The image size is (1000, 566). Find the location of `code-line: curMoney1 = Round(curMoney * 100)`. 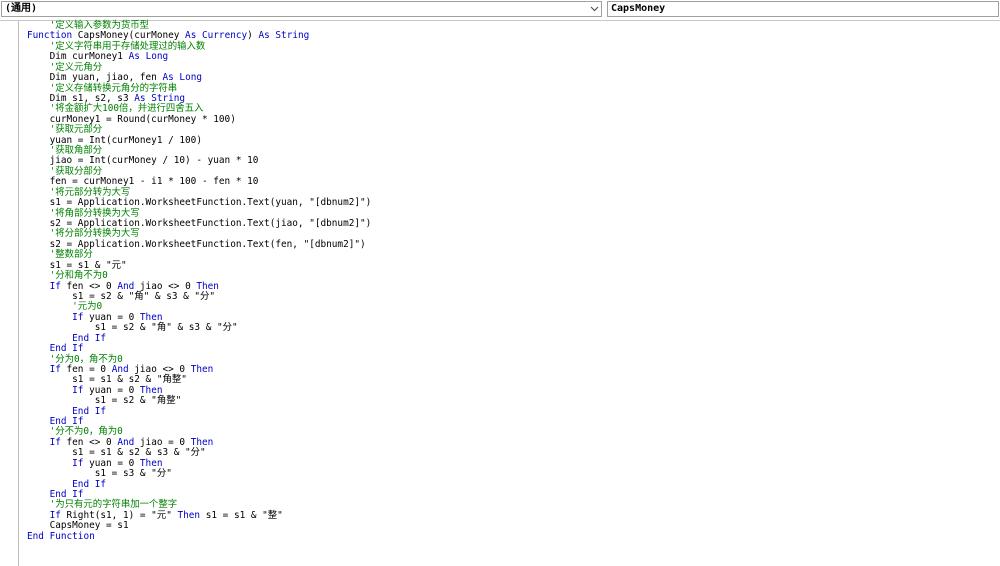

code-line: curMoney1 = Round(curMoney * 100) is located at coordinates (507, 119).